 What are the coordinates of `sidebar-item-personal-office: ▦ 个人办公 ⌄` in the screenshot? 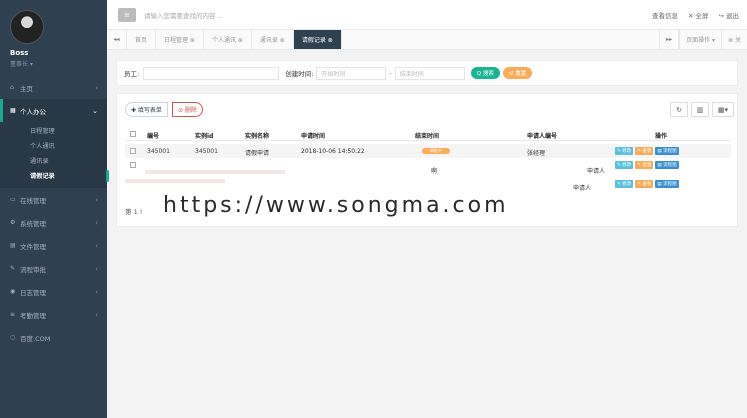 It's located at (53, 110).